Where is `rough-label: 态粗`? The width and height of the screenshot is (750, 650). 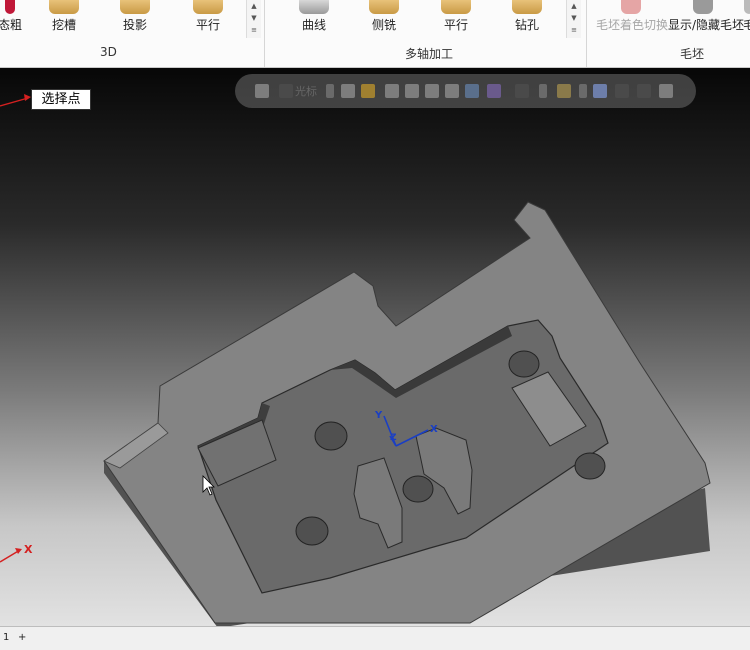 rough-label: 态粗 is located at coordinates (11, 25).